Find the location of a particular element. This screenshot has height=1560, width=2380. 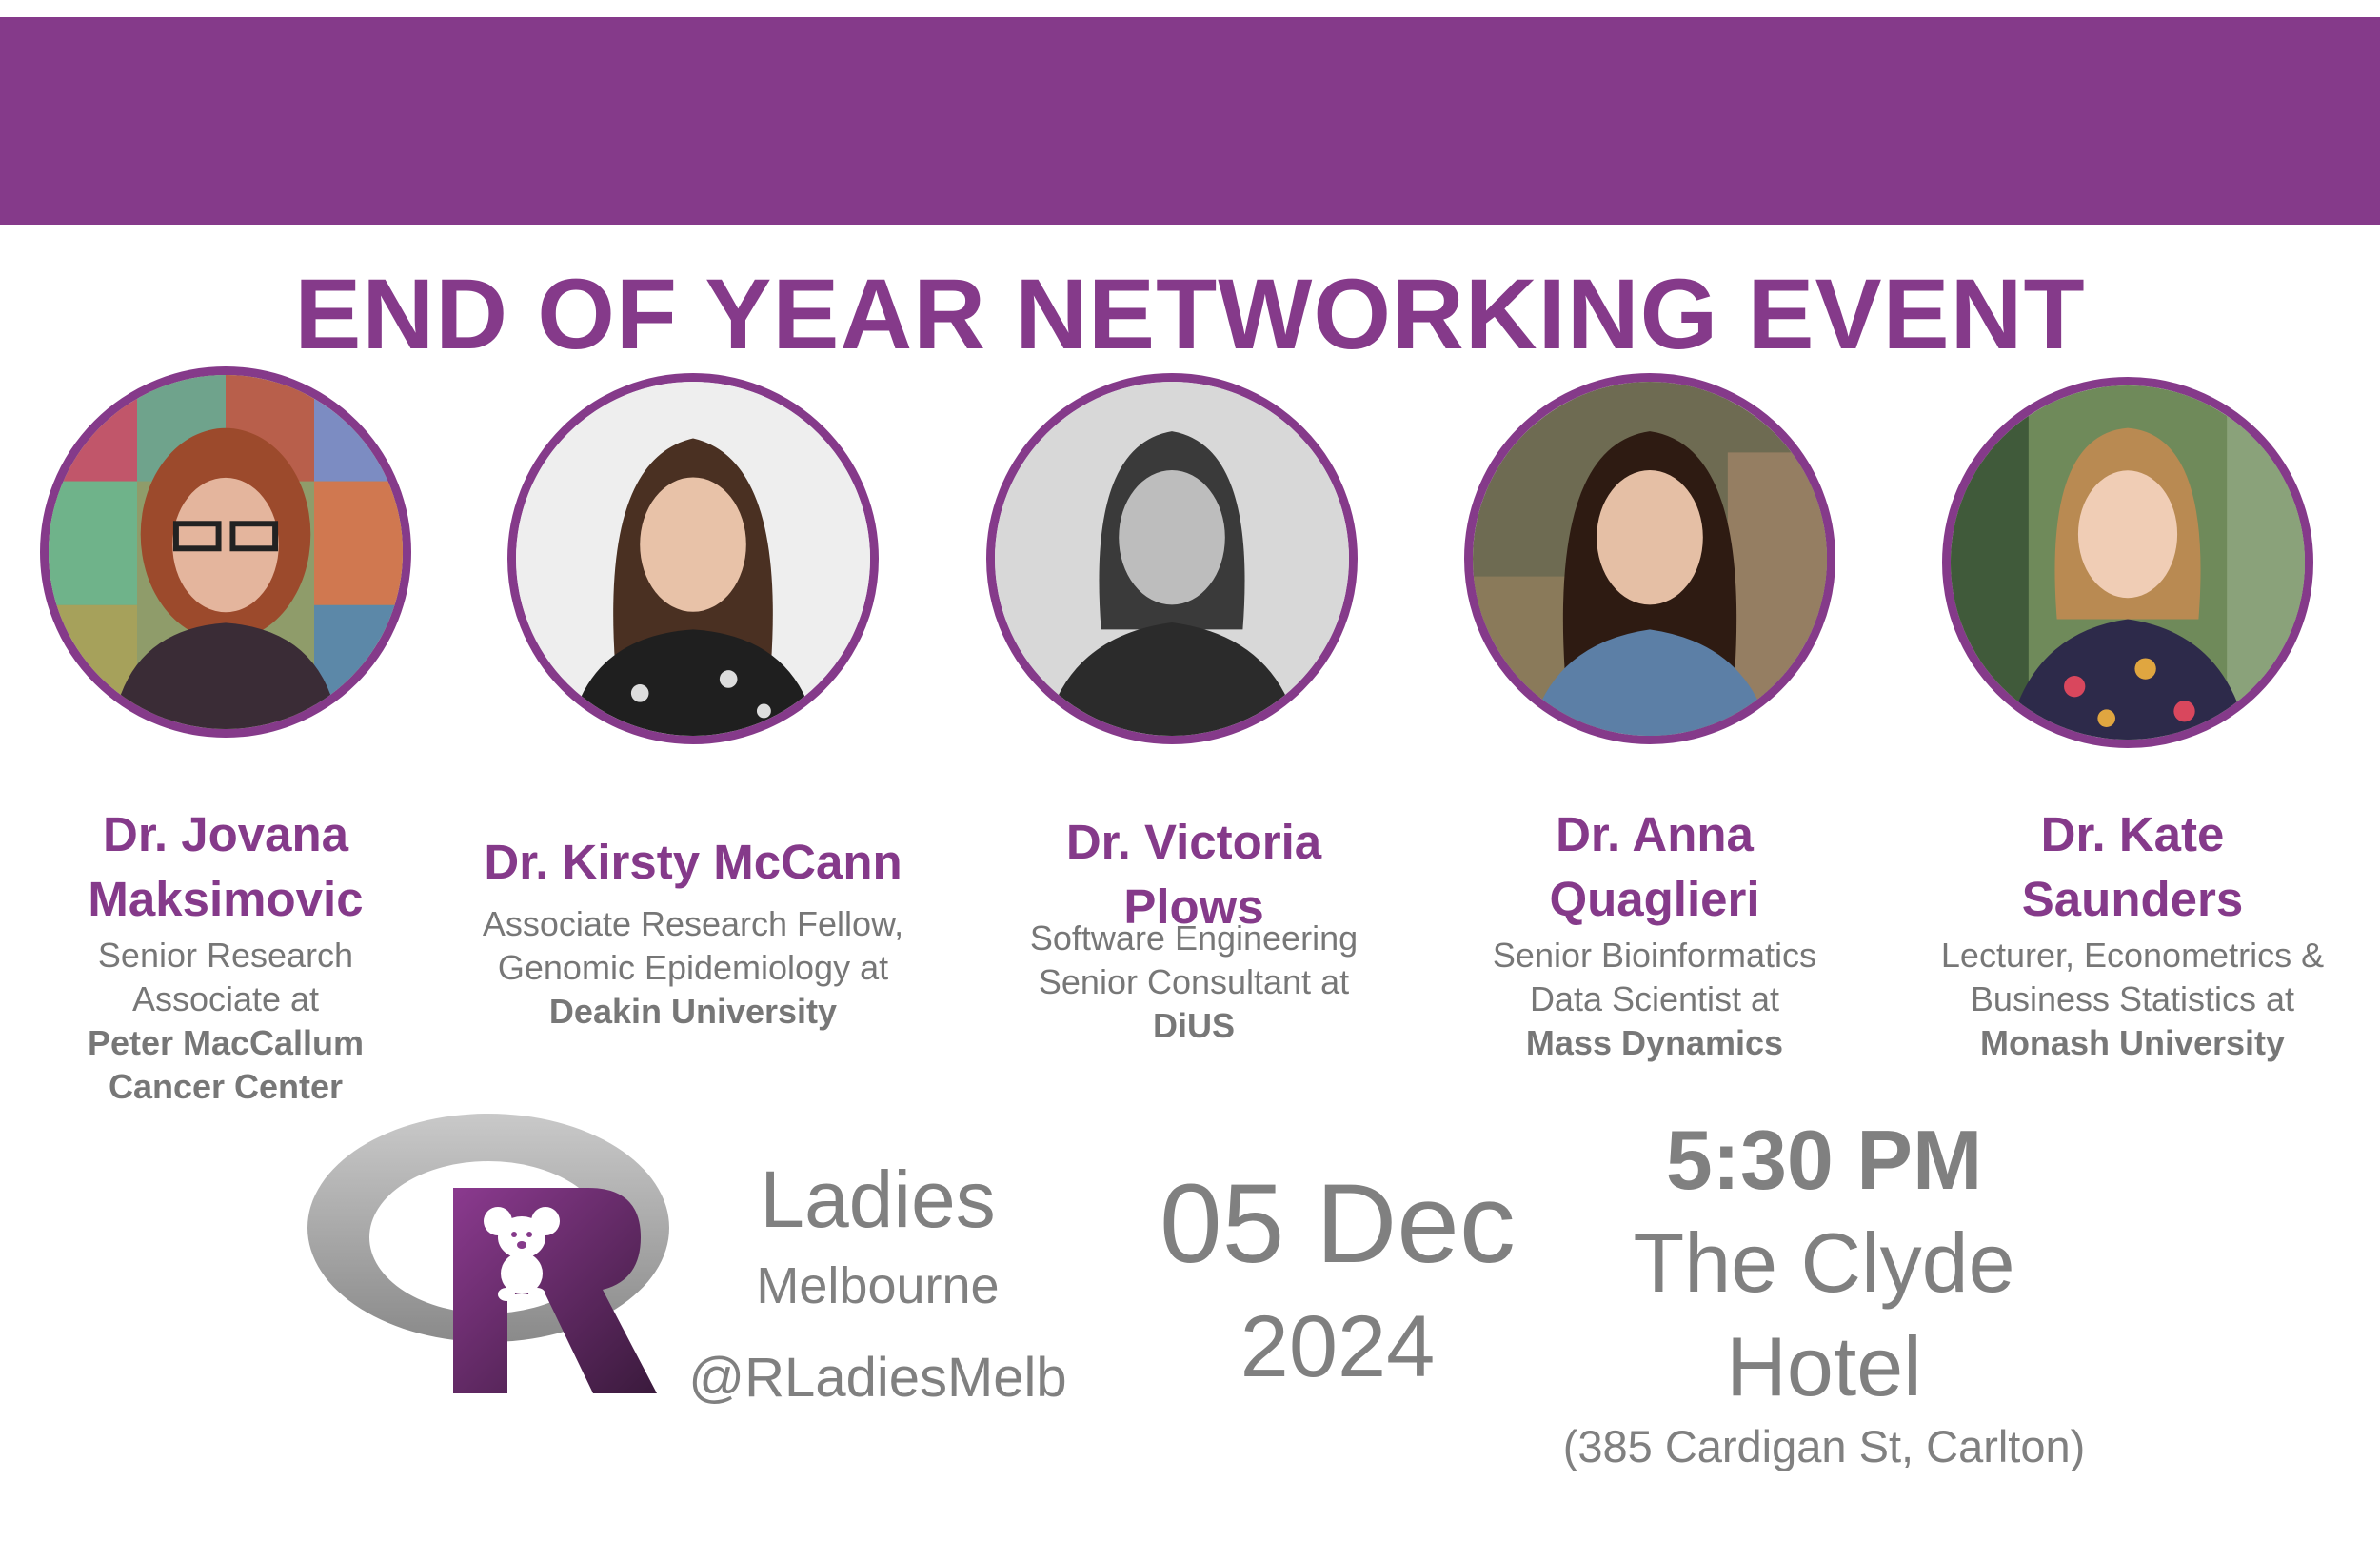

event-title: END OF YEAR NETWORKING EVENT is located at coordinates (1190, 314).